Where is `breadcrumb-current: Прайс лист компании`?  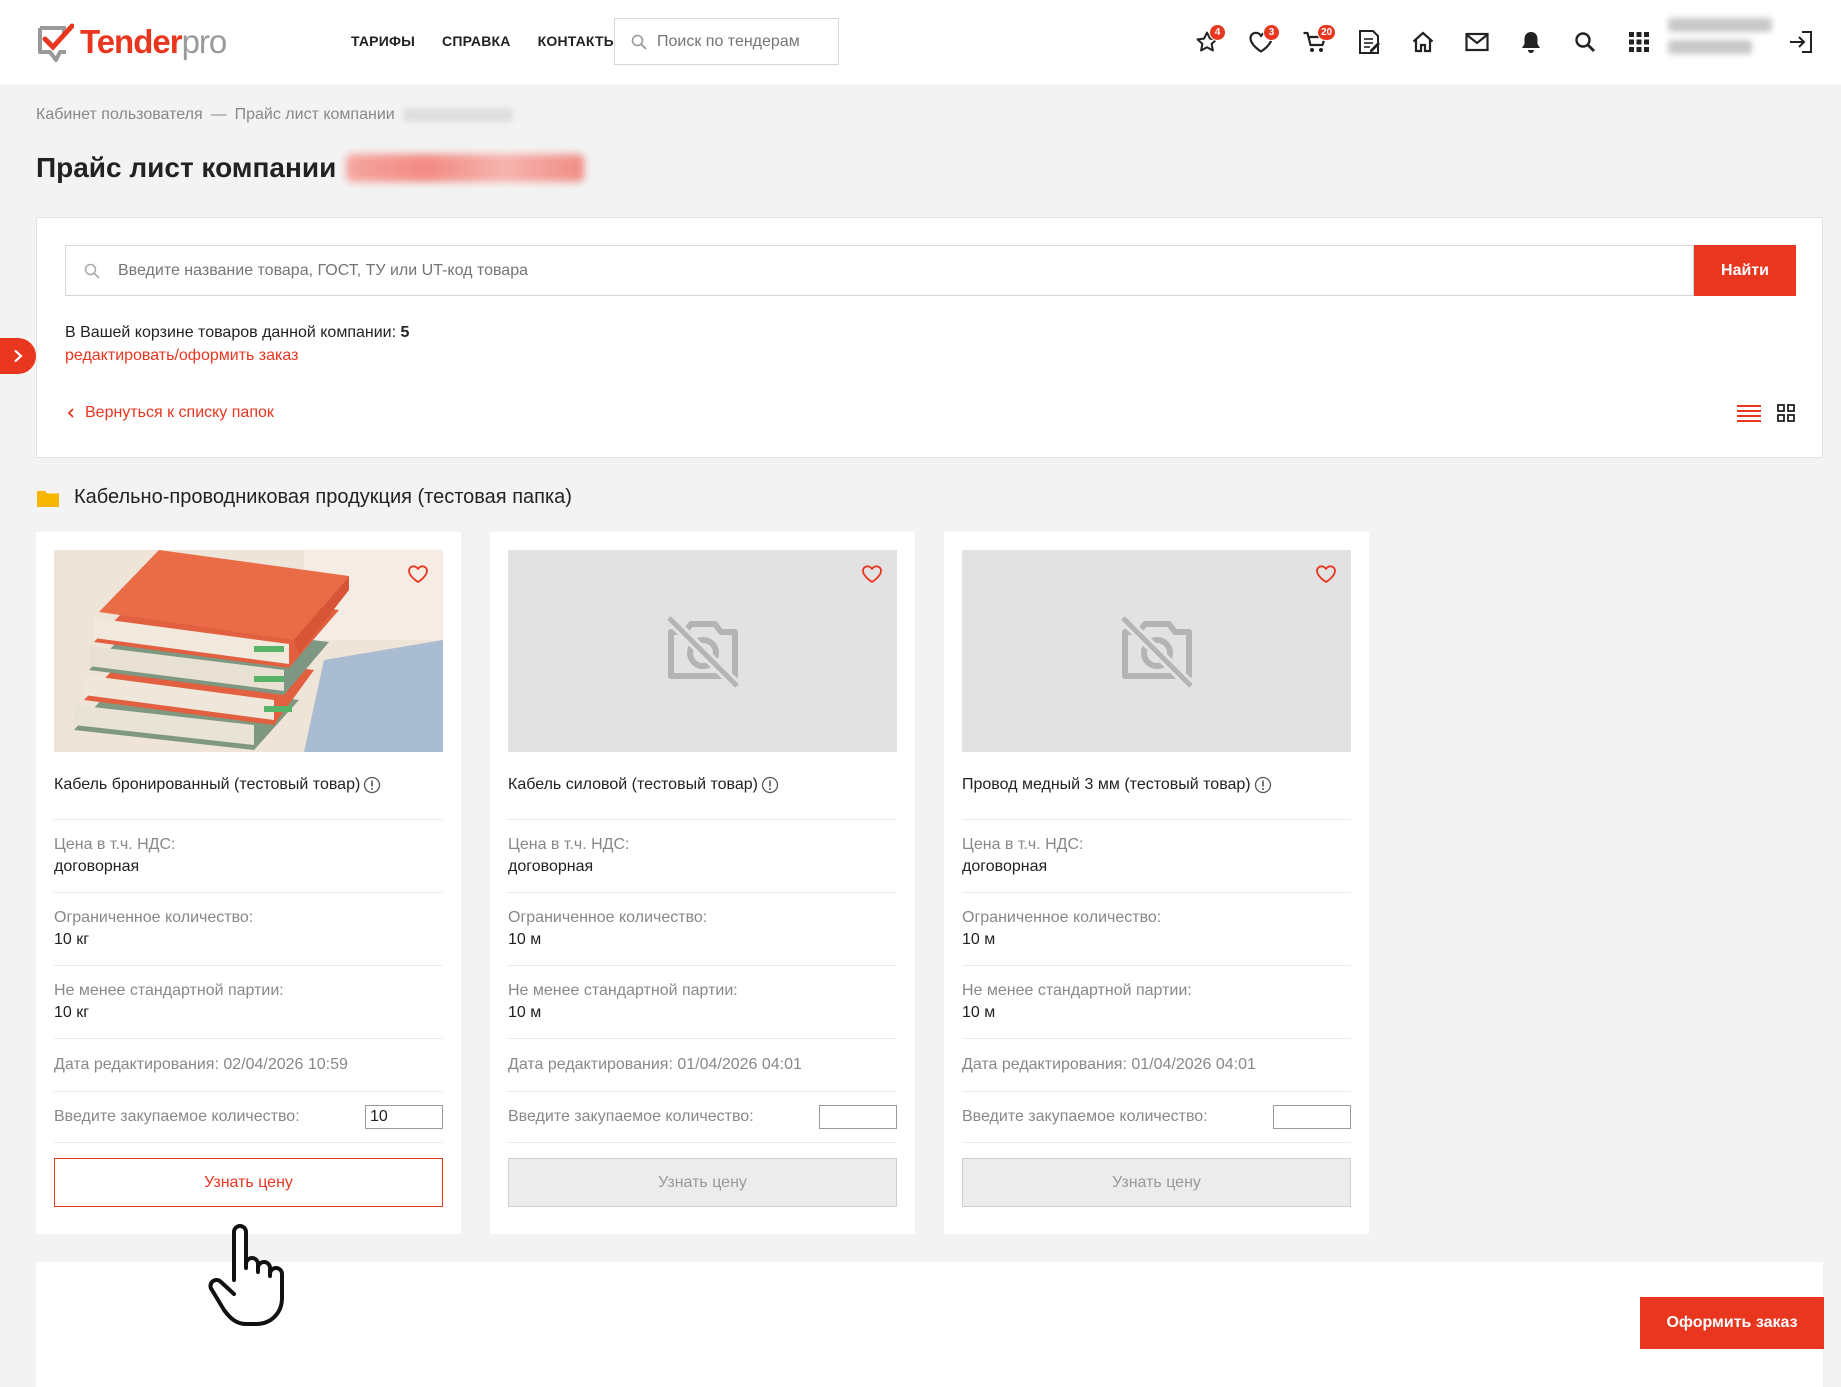 breadcrumb-current: Прайс лист компании is located at coordinates (314, 114).